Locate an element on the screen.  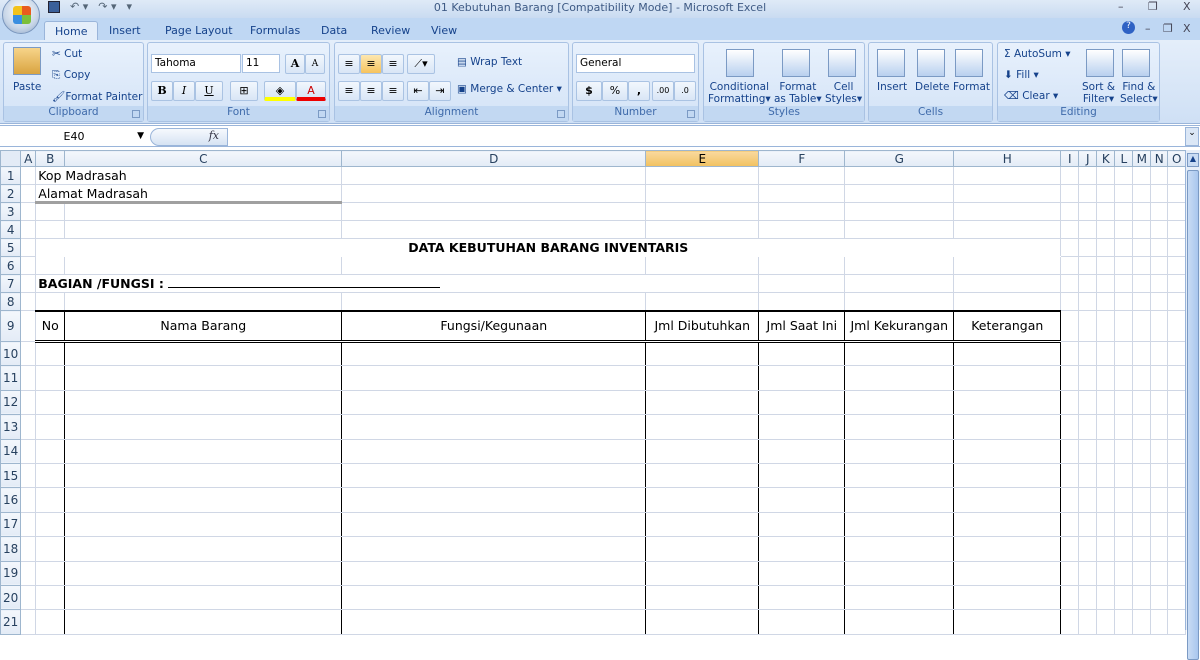
cell-N21 is located at coordinates (1159, 622).